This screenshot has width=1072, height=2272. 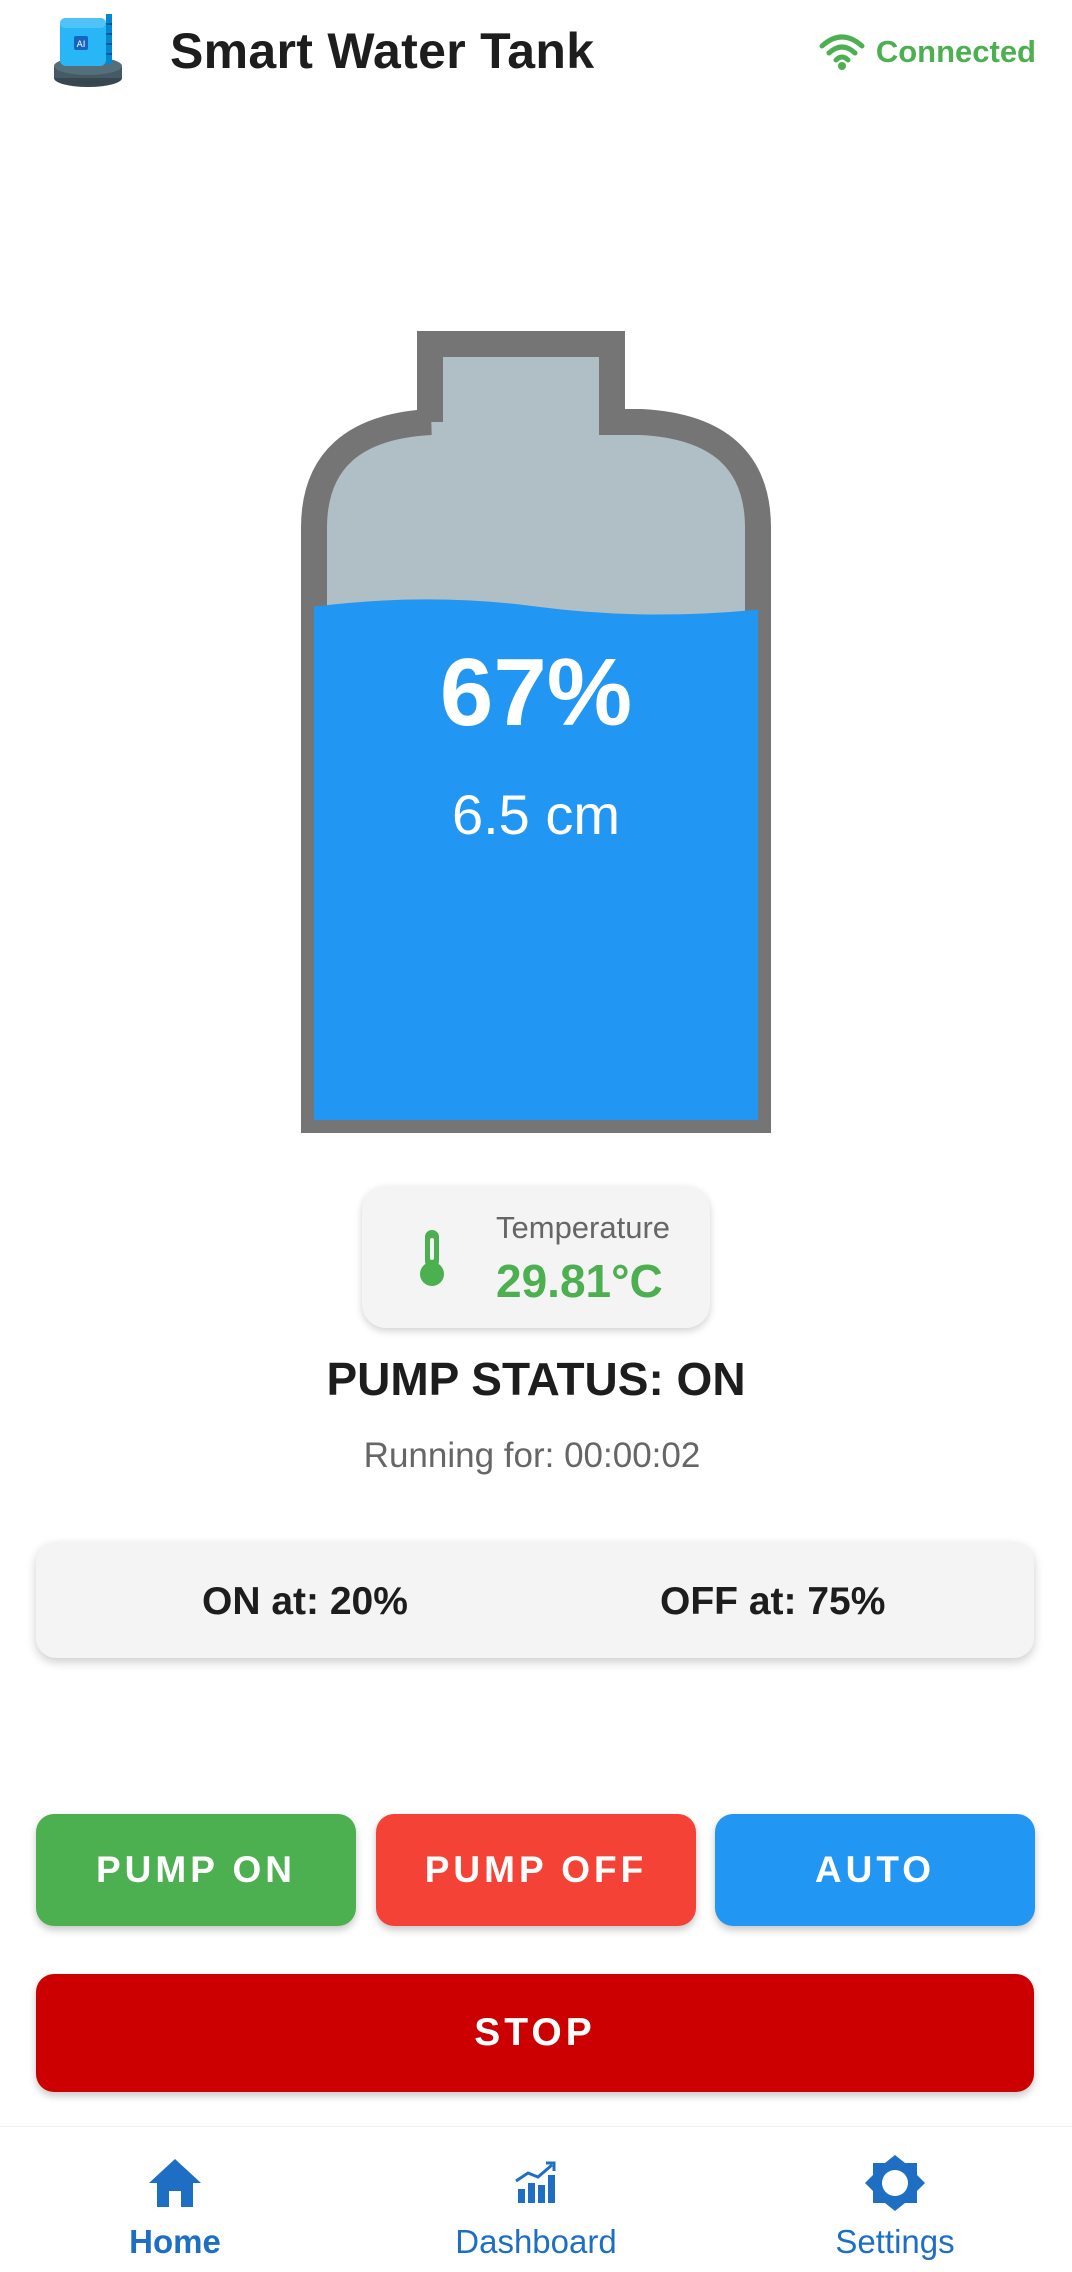 I want to click on level-depth: 6.5 cm, so click(x=536, y=814).